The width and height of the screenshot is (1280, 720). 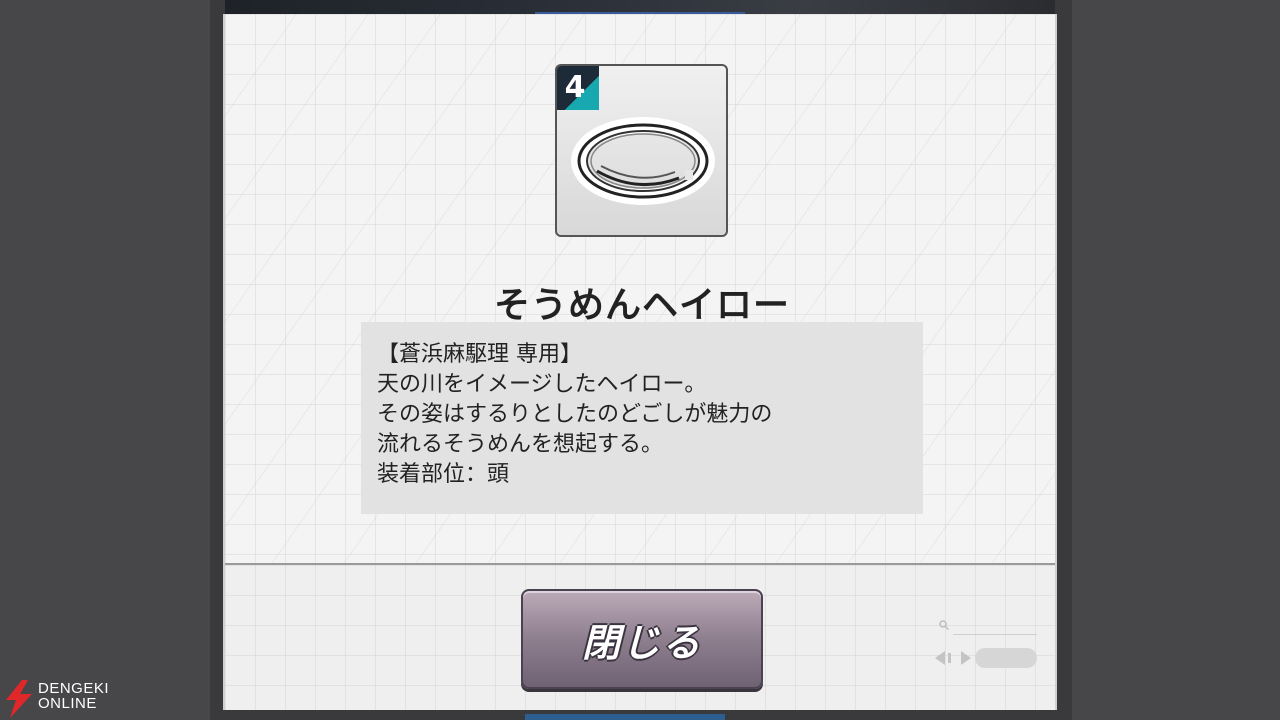 I want to click on item-name: そうめんヘイロー, so click(x=641, y=305).